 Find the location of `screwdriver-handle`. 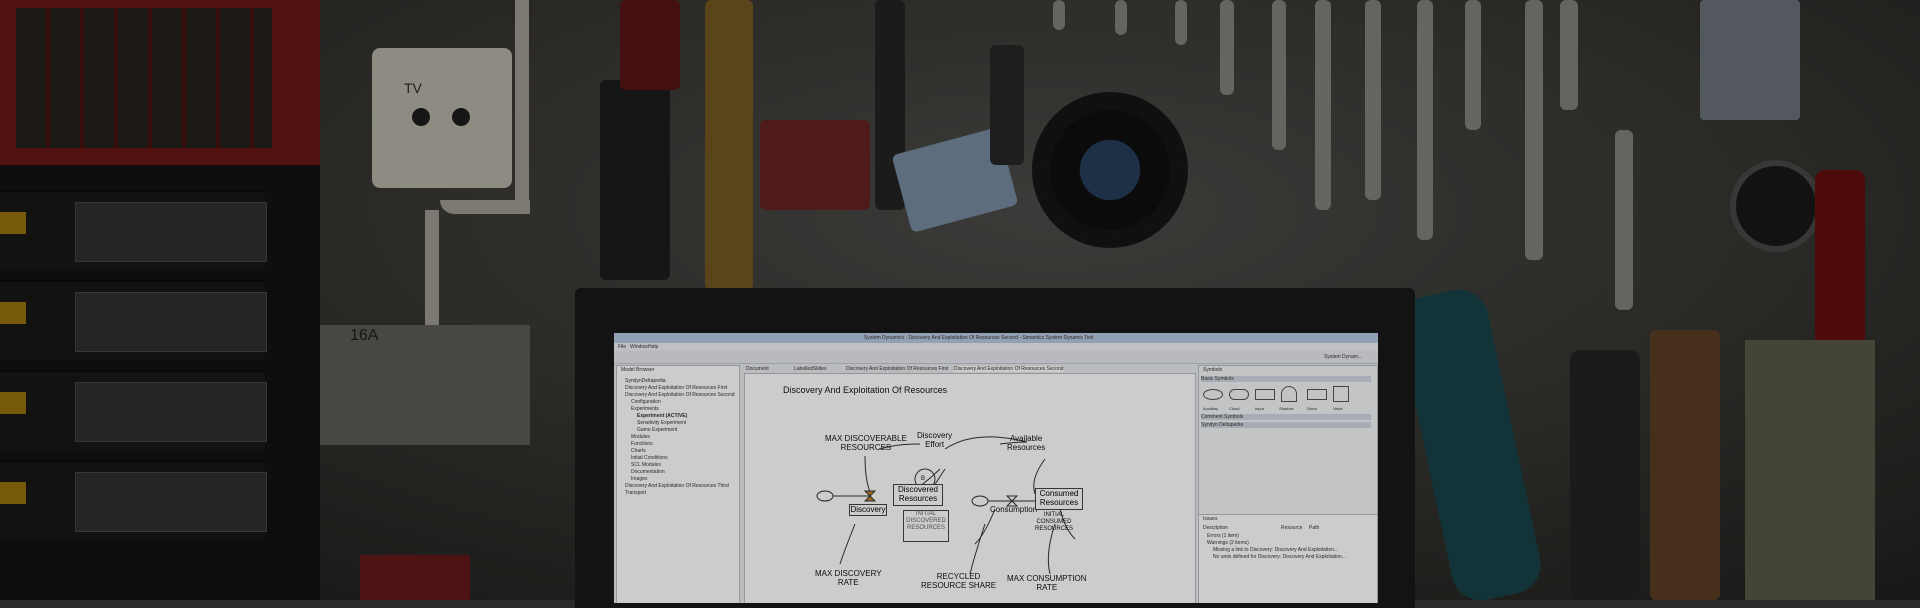

screwdriver-handle is located at coordinates (1685, 465).